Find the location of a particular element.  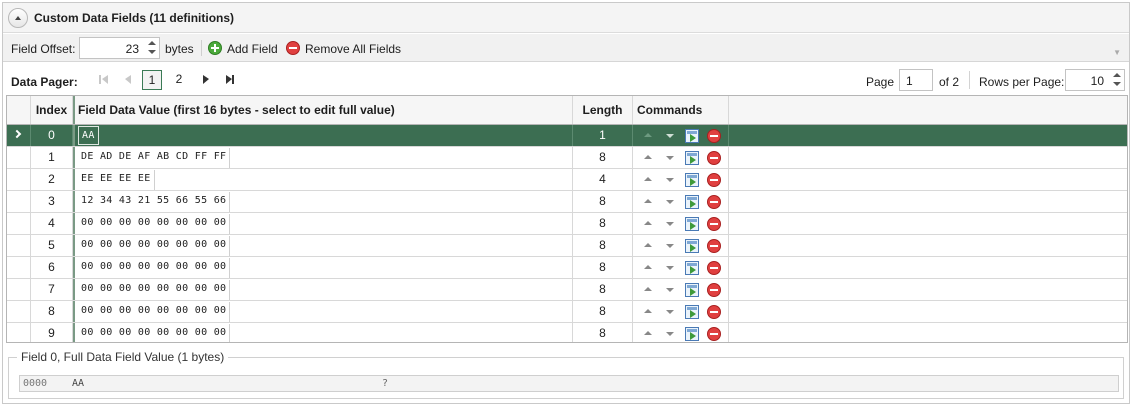

table-row: 5 00 00 00 00 00 00 00 00 8 is located at coordinates (567, 246).